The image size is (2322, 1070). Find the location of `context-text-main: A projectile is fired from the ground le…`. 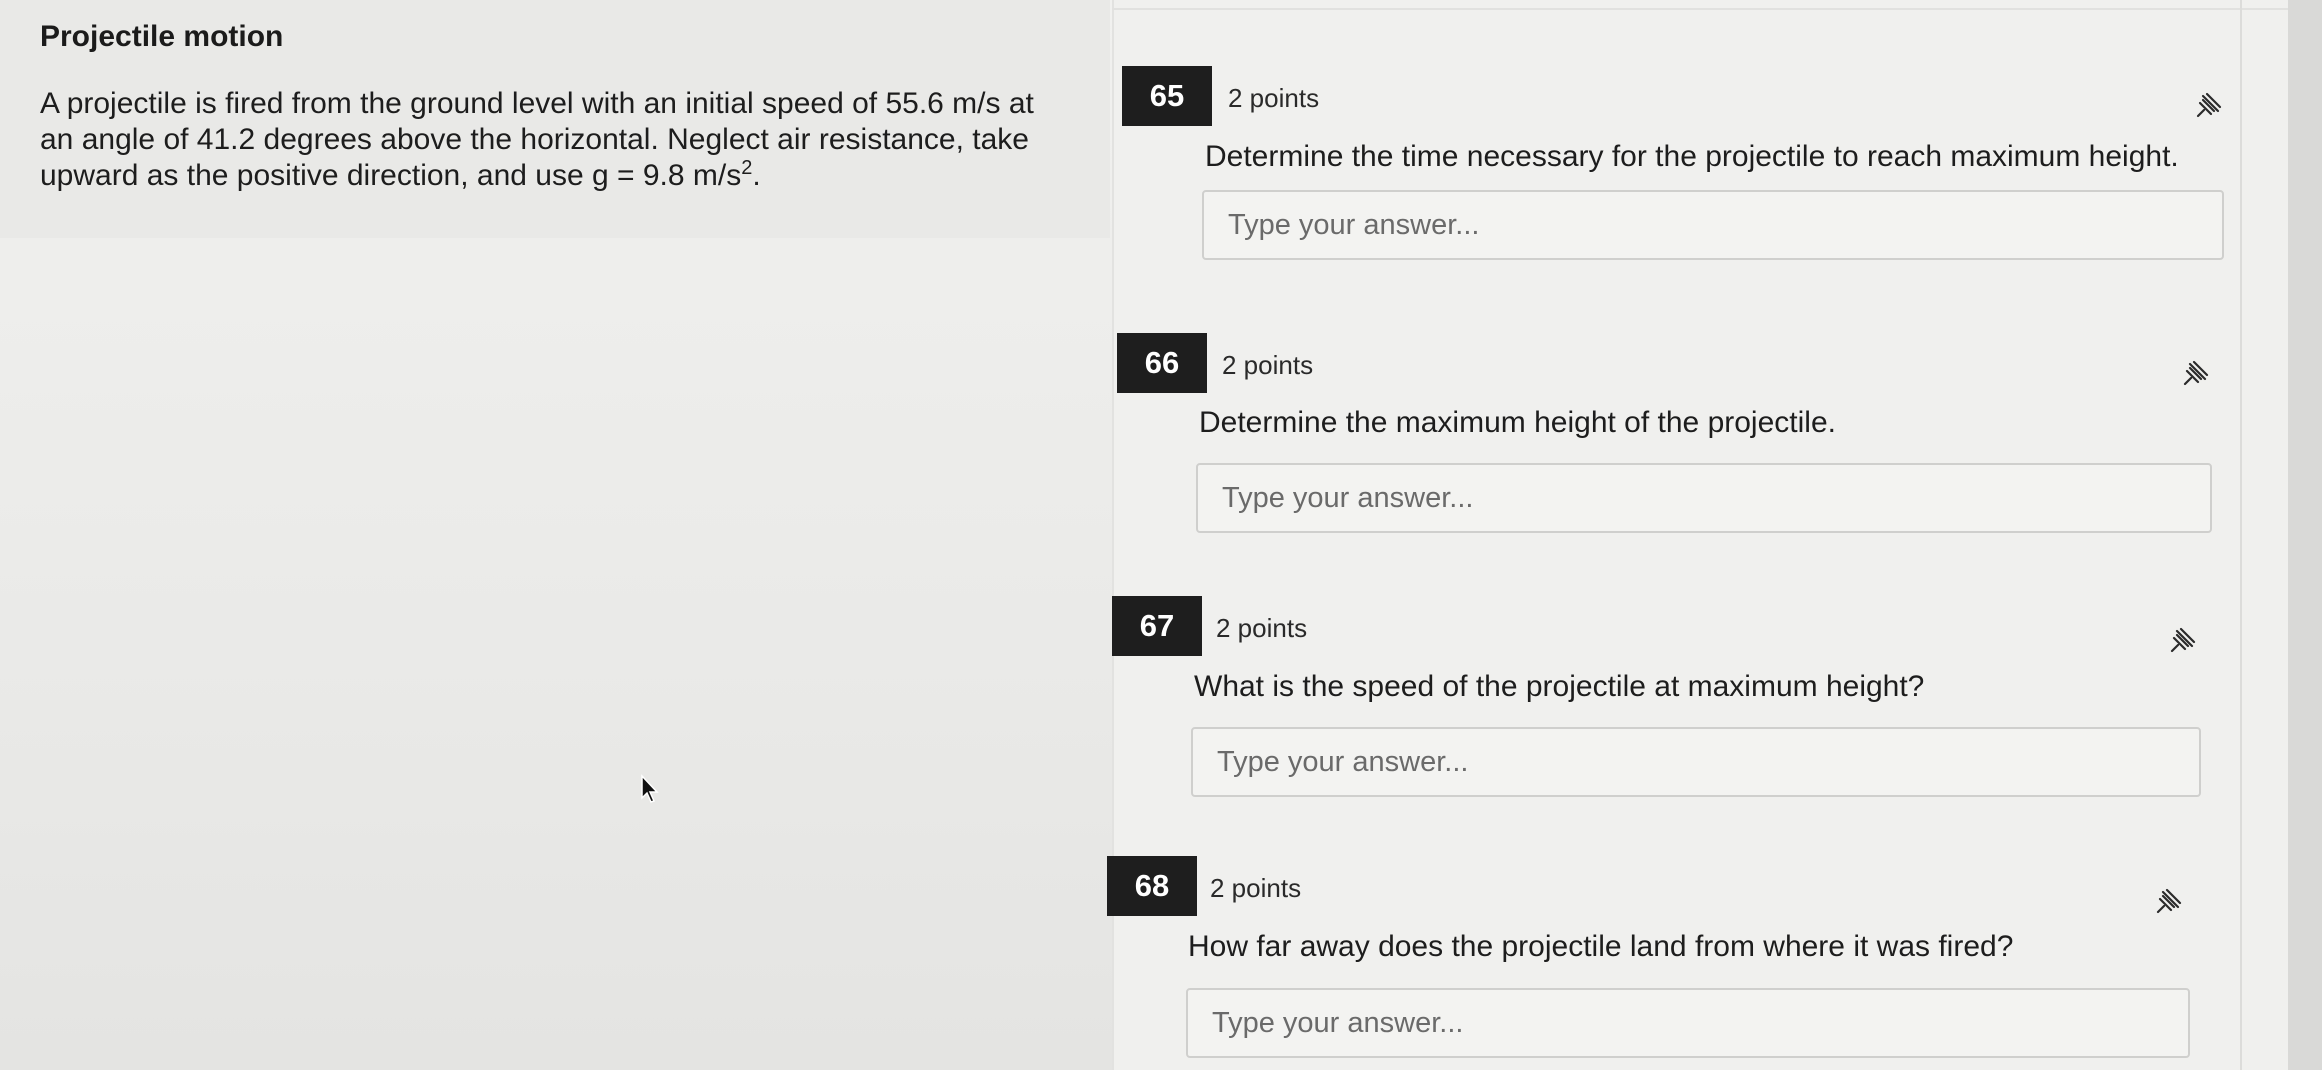

context-text-main: A projectile is fired from the ground le… is located at coordinates (537, 139).